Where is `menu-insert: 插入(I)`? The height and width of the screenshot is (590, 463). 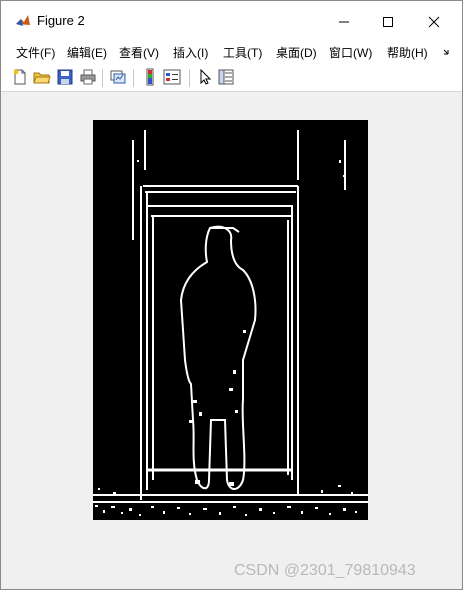 menu-insert: 插入(I) is located at coordinates (190, 52).